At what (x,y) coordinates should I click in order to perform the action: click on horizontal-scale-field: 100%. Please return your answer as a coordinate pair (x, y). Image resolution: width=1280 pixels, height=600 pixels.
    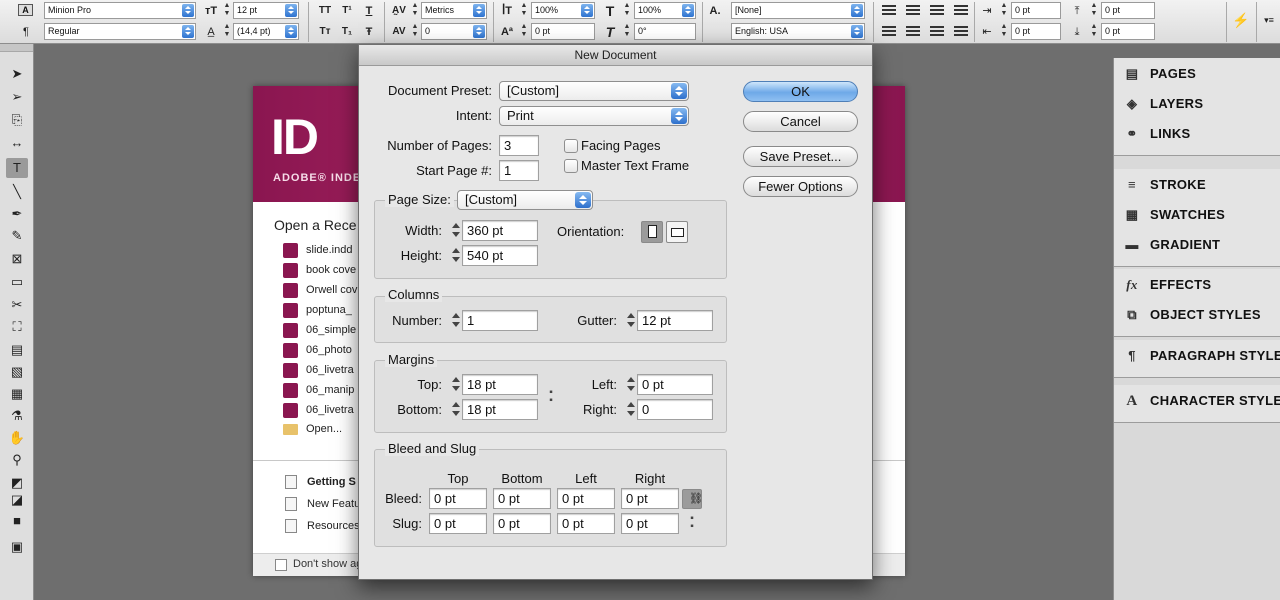
    Looking at the image, I should click on (665, 10).